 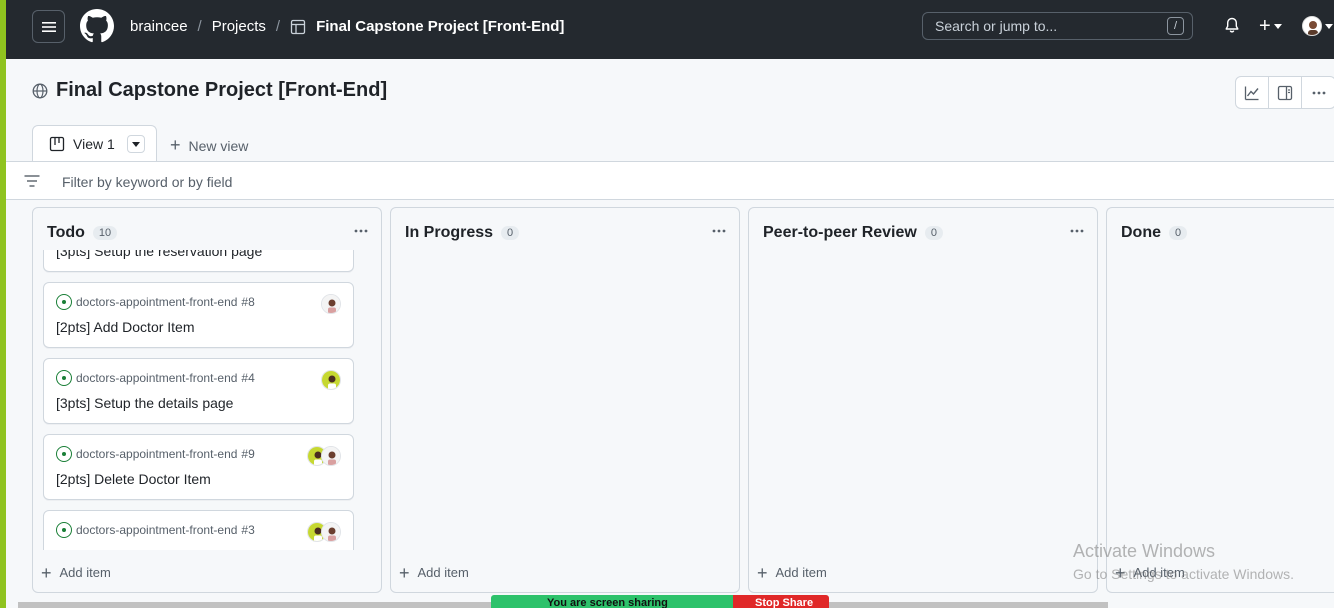 I want to click on new-view-button: + New view, so click(x=209, y=145).